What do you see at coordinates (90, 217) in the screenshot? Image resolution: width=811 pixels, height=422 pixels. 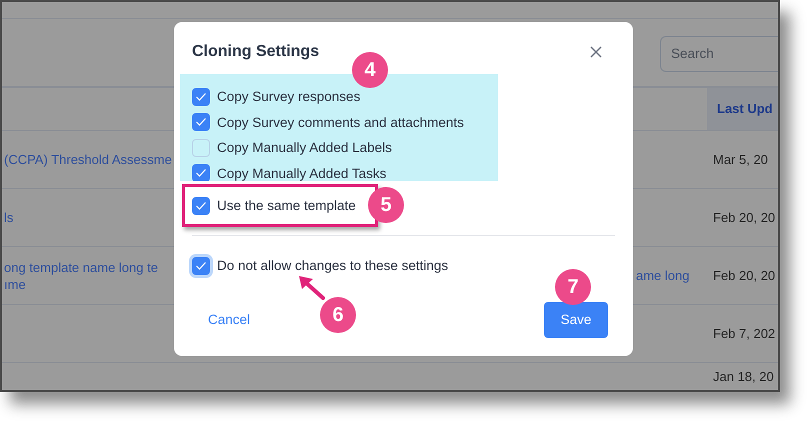 I see `template-link: ls` at bounding box center [90, 217].